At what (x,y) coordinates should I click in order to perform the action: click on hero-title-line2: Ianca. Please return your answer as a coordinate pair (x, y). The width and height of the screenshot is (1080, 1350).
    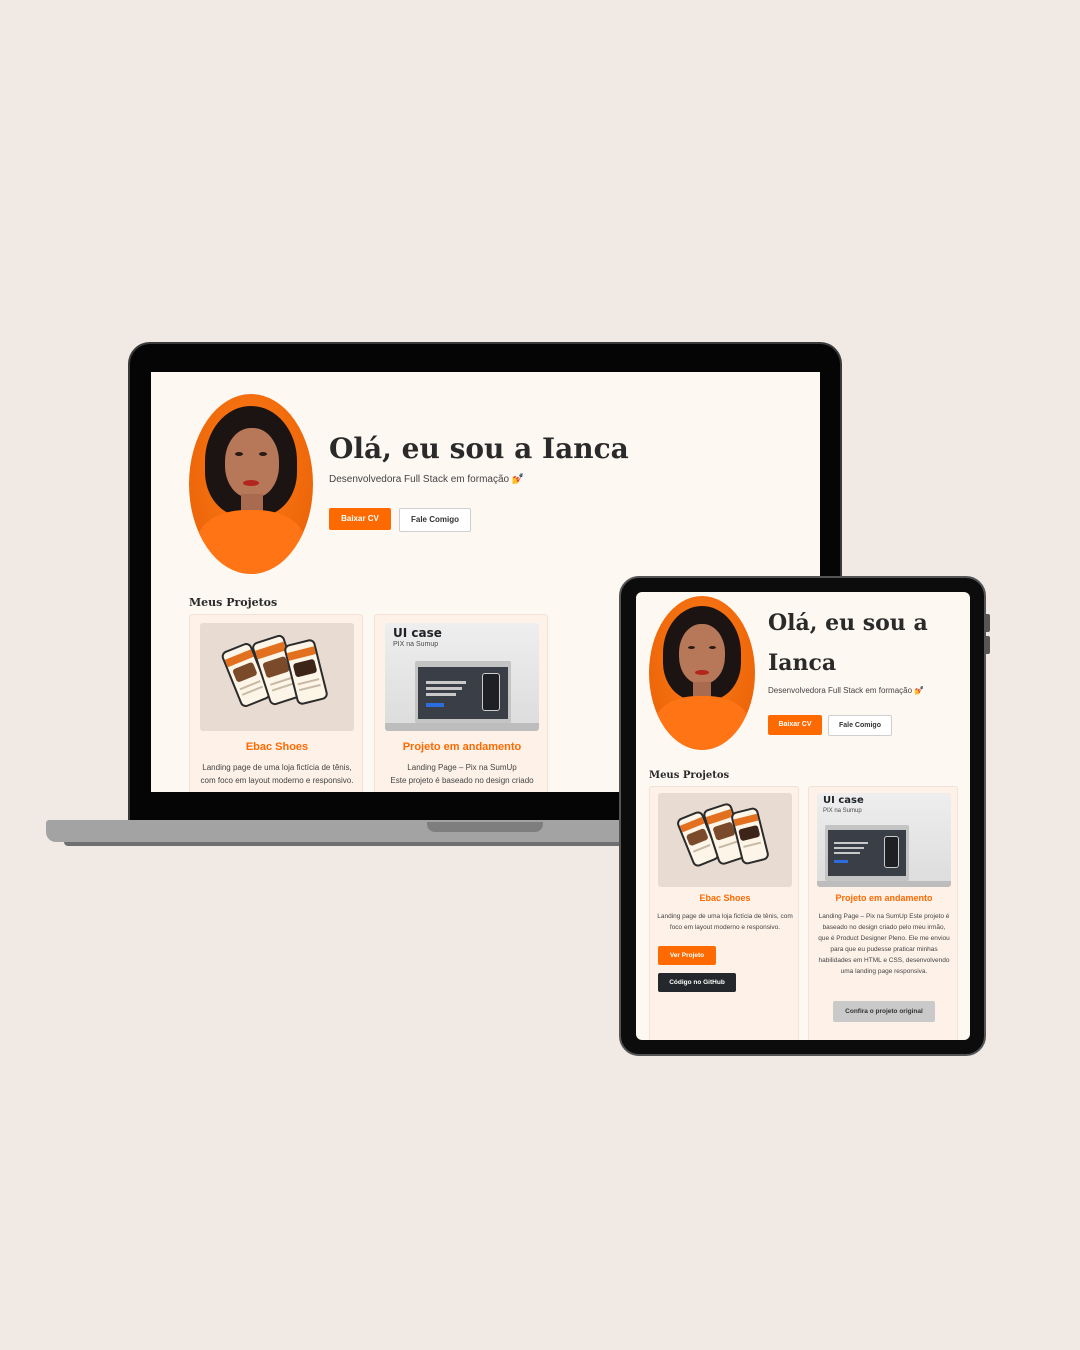
    Looking at the image, I should click on (802, 663).